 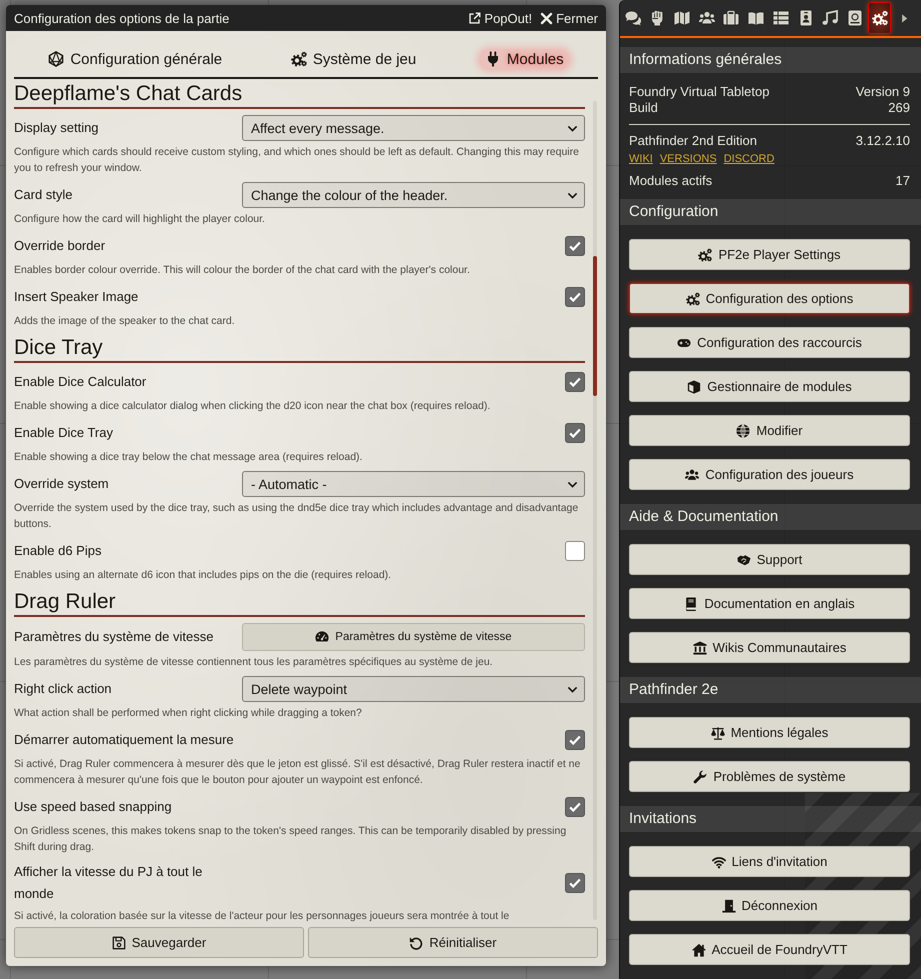 What do you see at coordinates (830, 18) in the screenshot?
I see `music-note-icon` at bounding box center [830, 18].